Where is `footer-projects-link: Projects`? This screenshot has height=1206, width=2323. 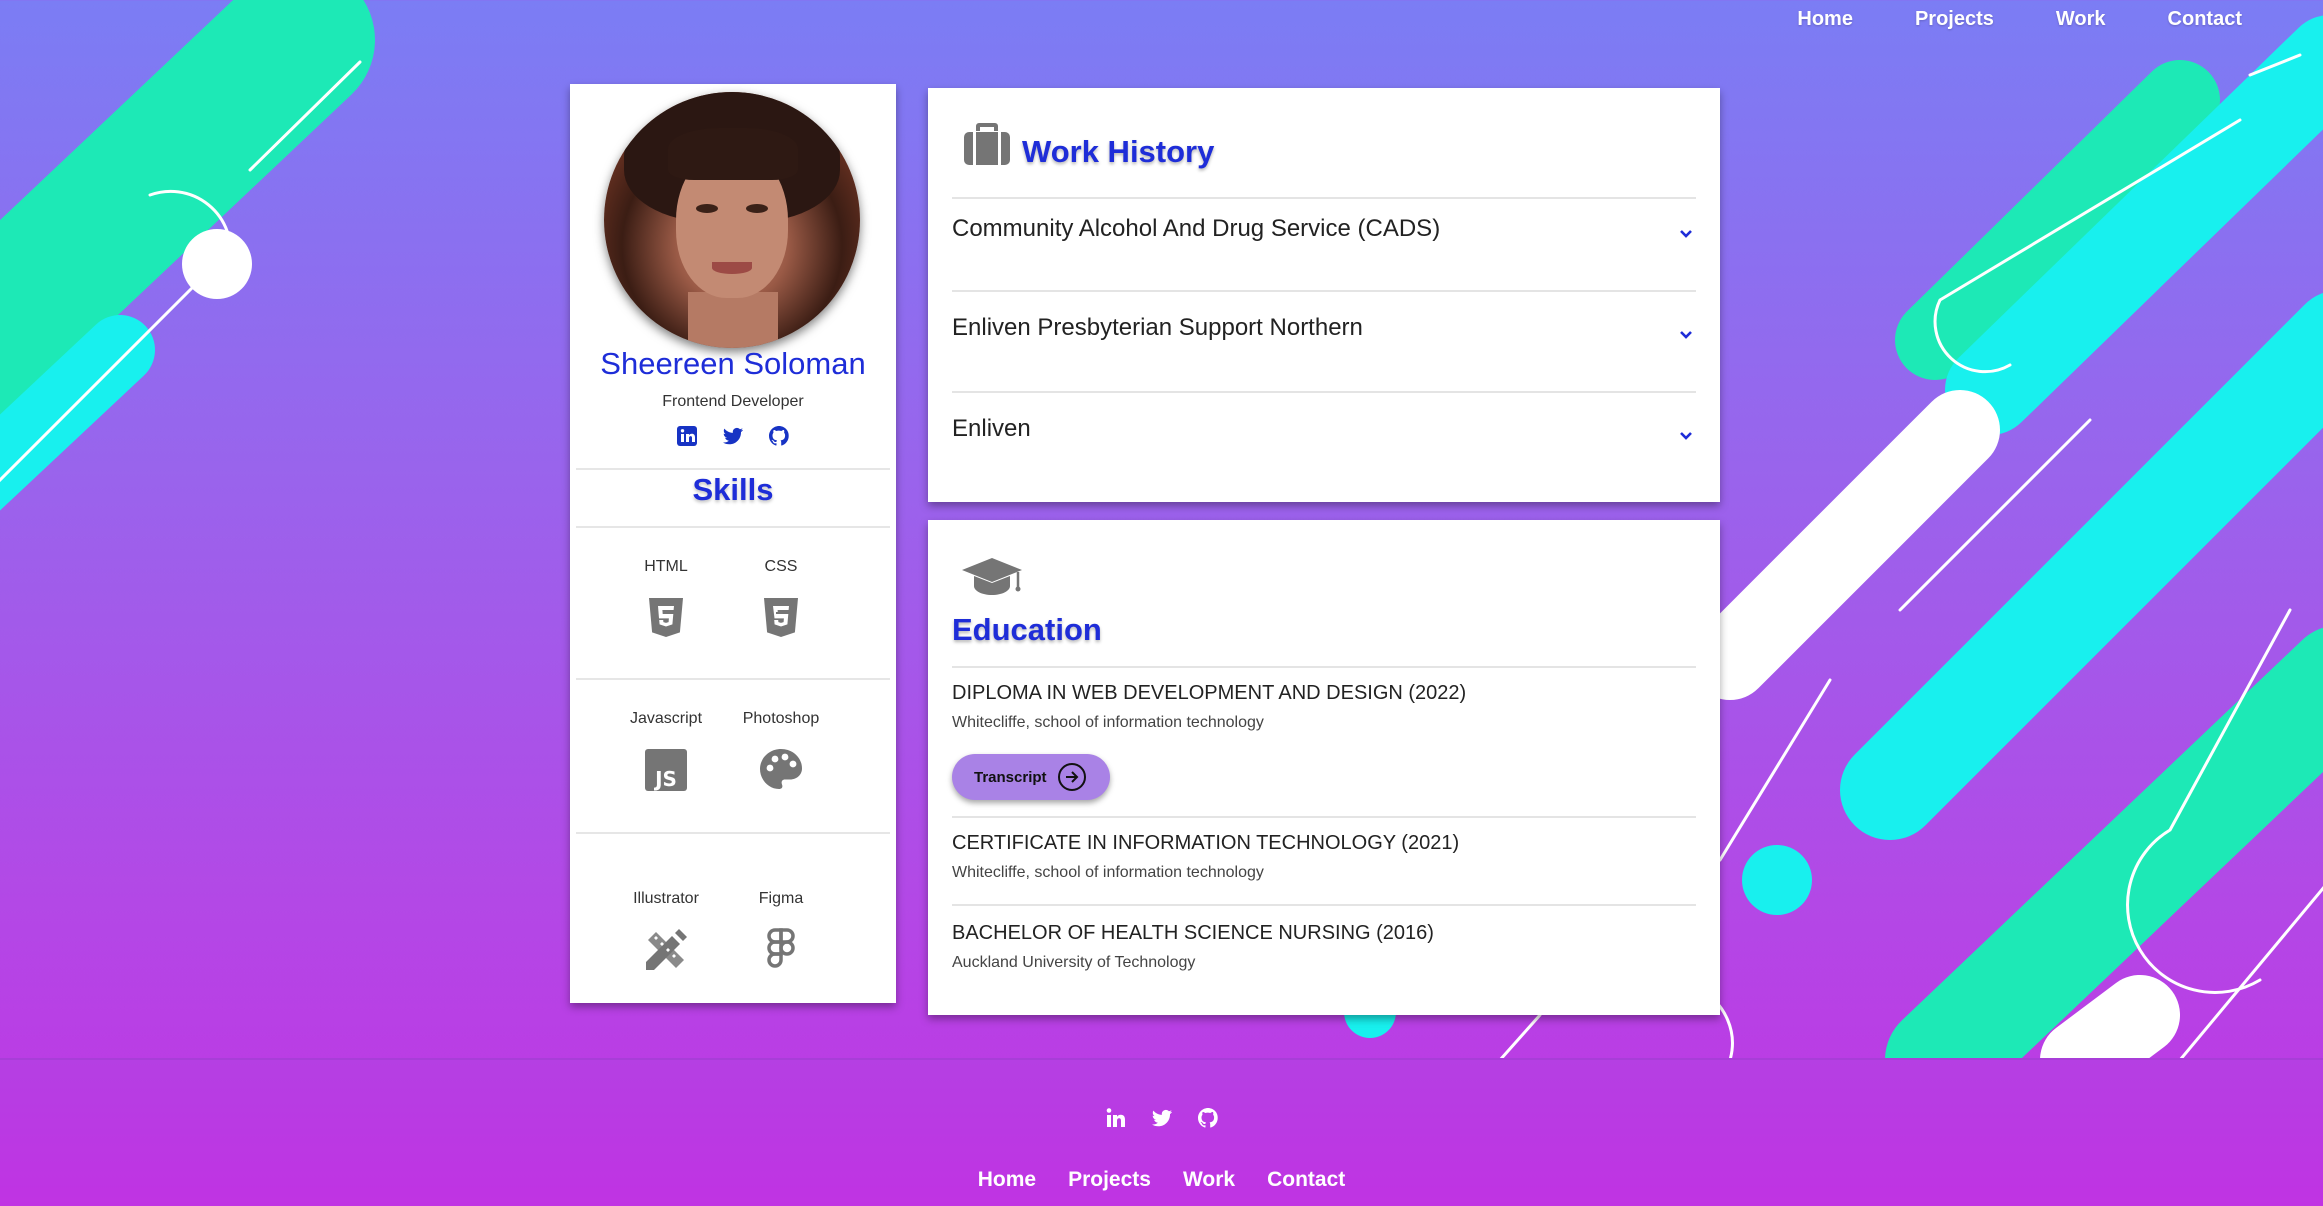 footer-projects-link: Projects is located at coordinates (1109, 1180).